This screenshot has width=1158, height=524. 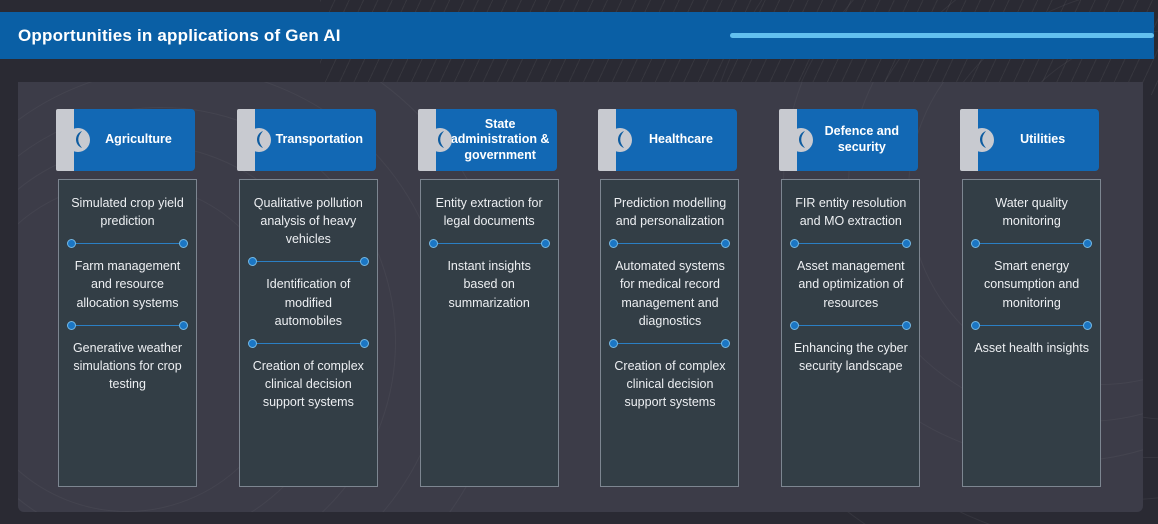 I want to click on category-tab: Agriculture, so click(x=125, y=140).